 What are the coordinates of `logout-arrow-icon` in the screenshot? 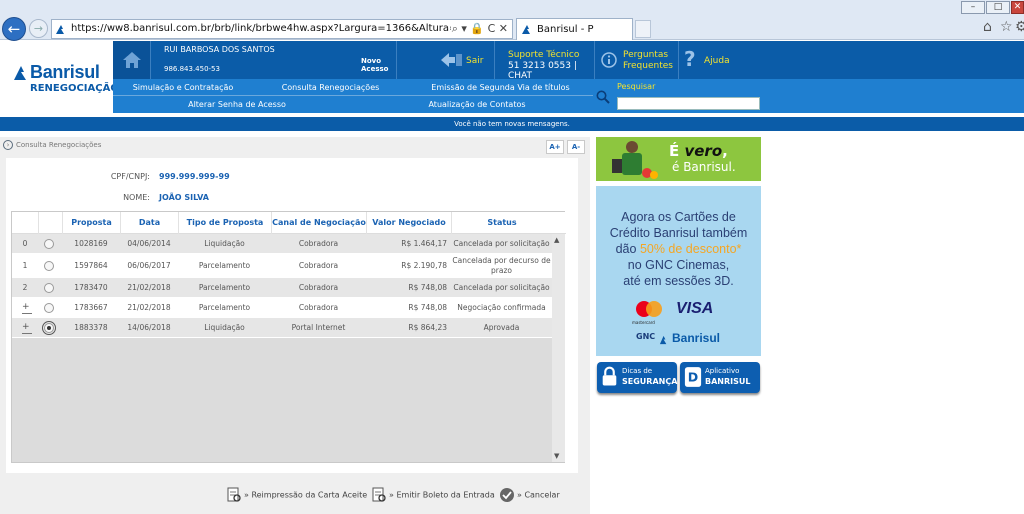 It's located at (451, 60).